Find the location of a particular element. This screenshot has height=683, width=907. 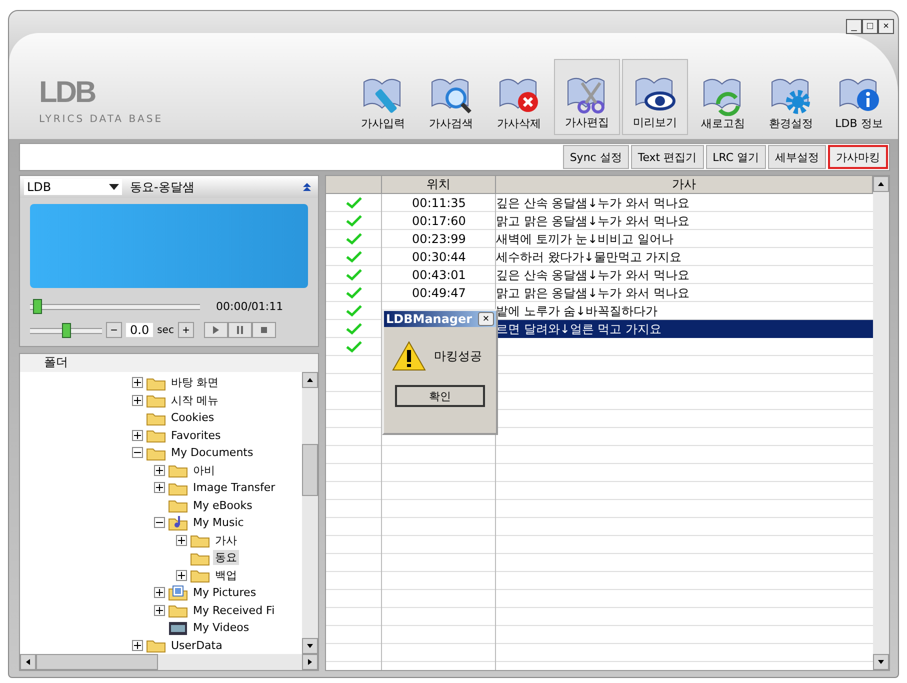

table-cell: 00:23:99 is located at coordinates (439, 239).